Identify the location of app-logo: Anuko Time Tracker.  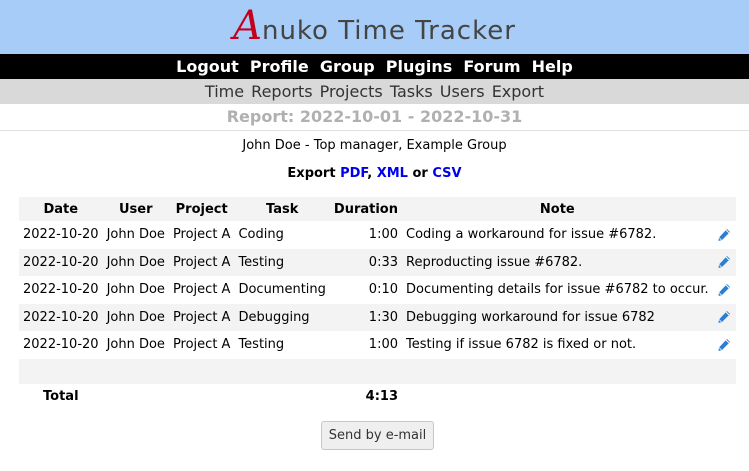
(374, 27).